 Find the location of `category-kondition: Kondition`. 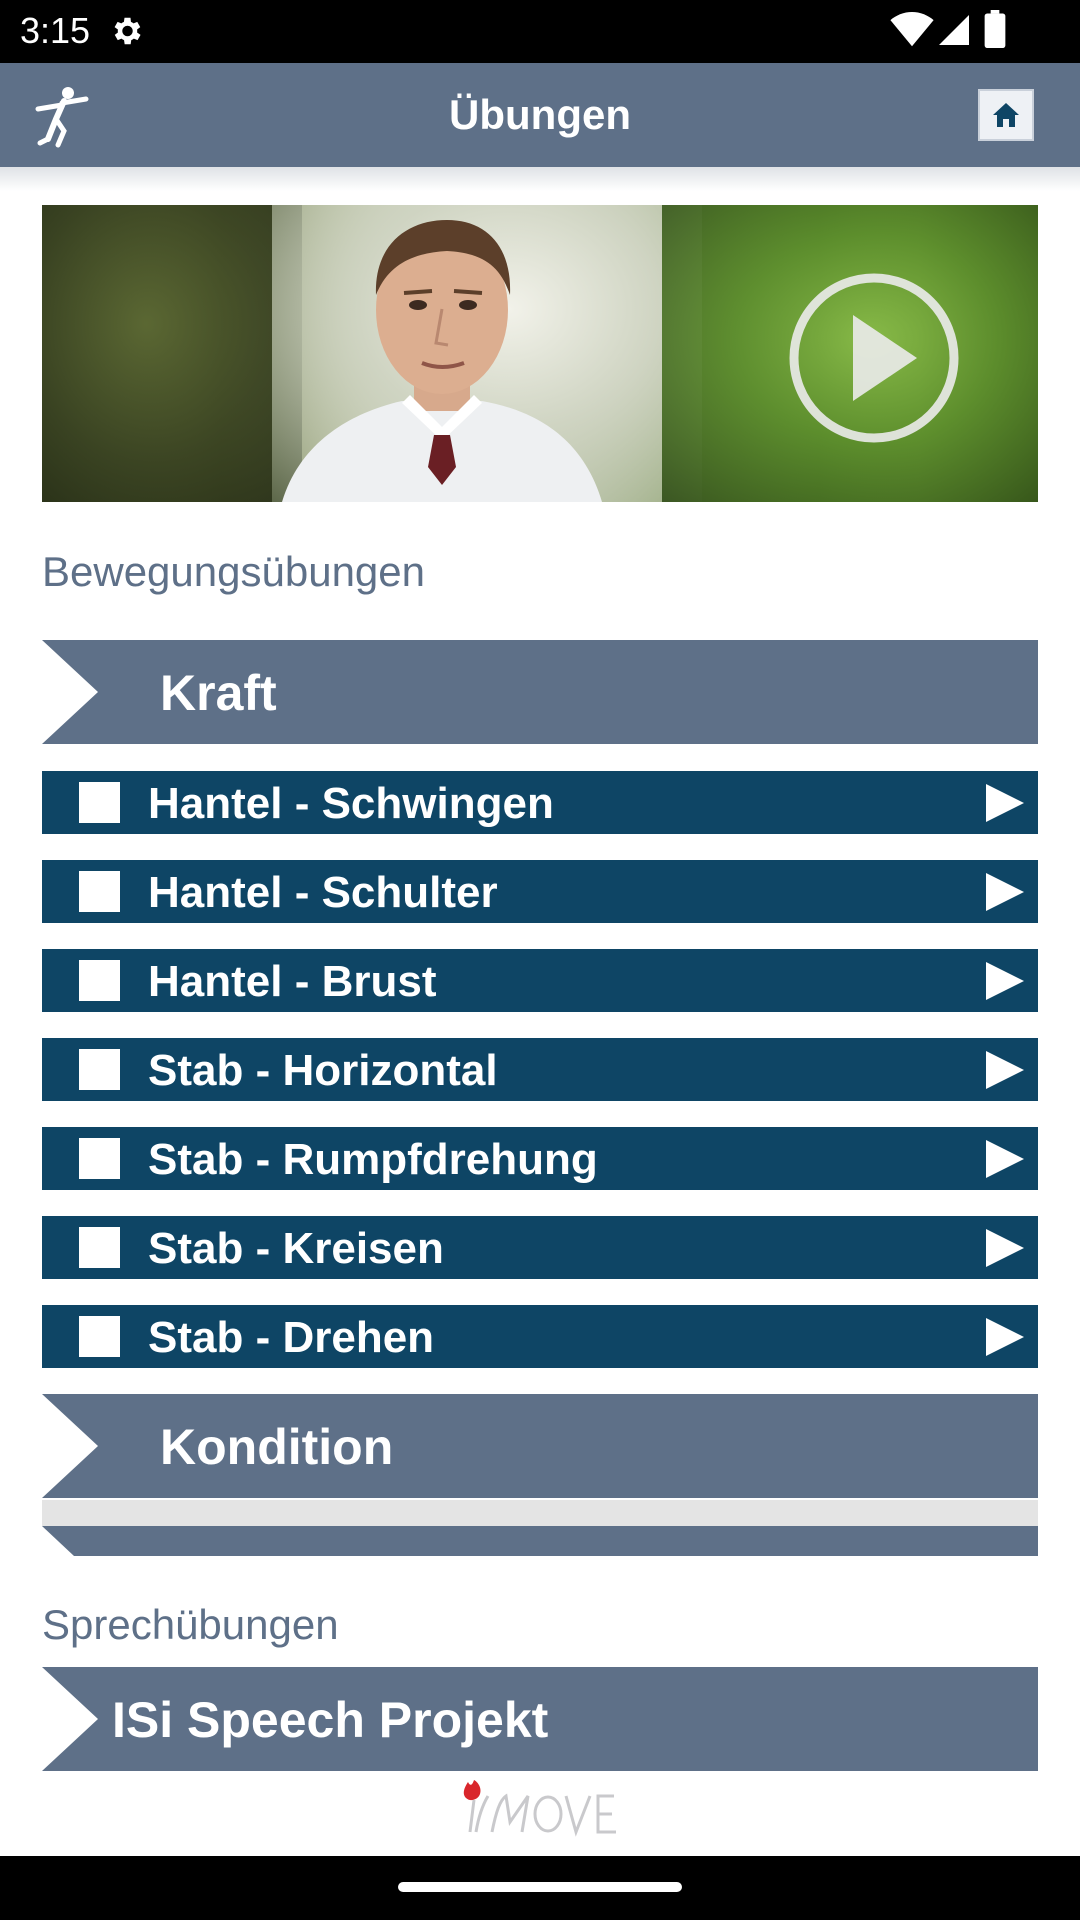

category-kondition: Kondition is located at coordinates (540, 1446).